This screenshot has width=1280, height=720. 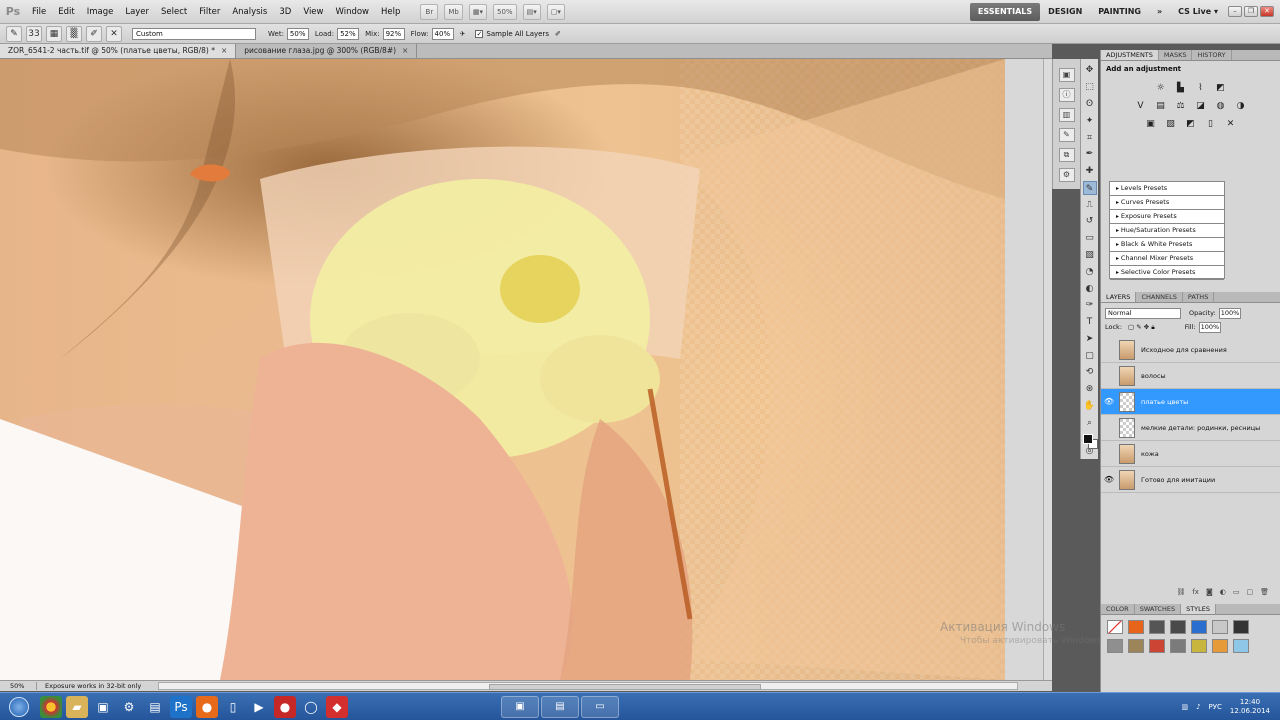 What do you see at coordinates (1159, 297) in the screenshot?
I see `tab-channels: CHANNELS` at bounding box center [1159, 297].